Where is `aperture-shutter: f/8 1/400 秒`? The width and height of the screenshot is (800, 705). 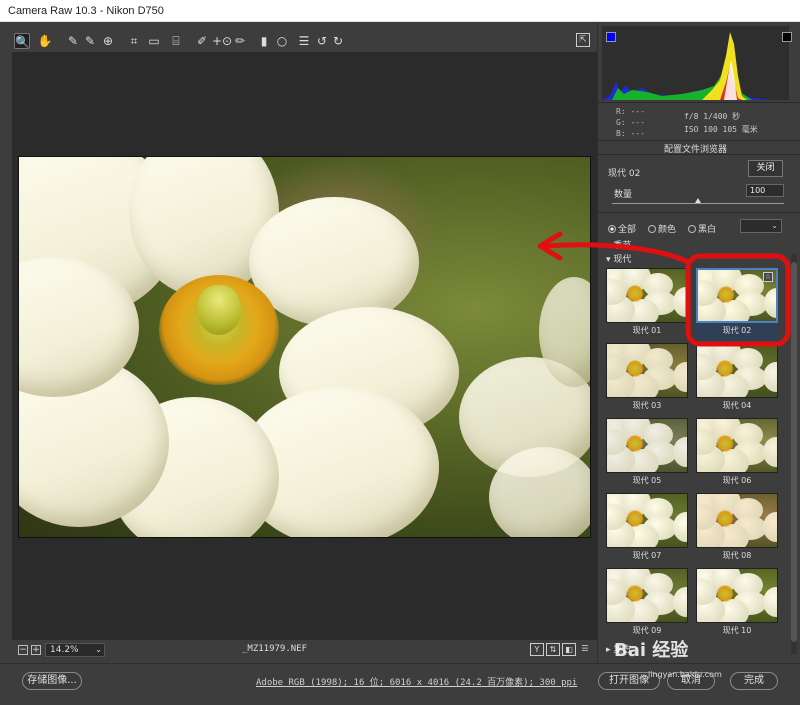 aperture-shutter: f/8 1/400 秒 is located at coordinates (712, 116).